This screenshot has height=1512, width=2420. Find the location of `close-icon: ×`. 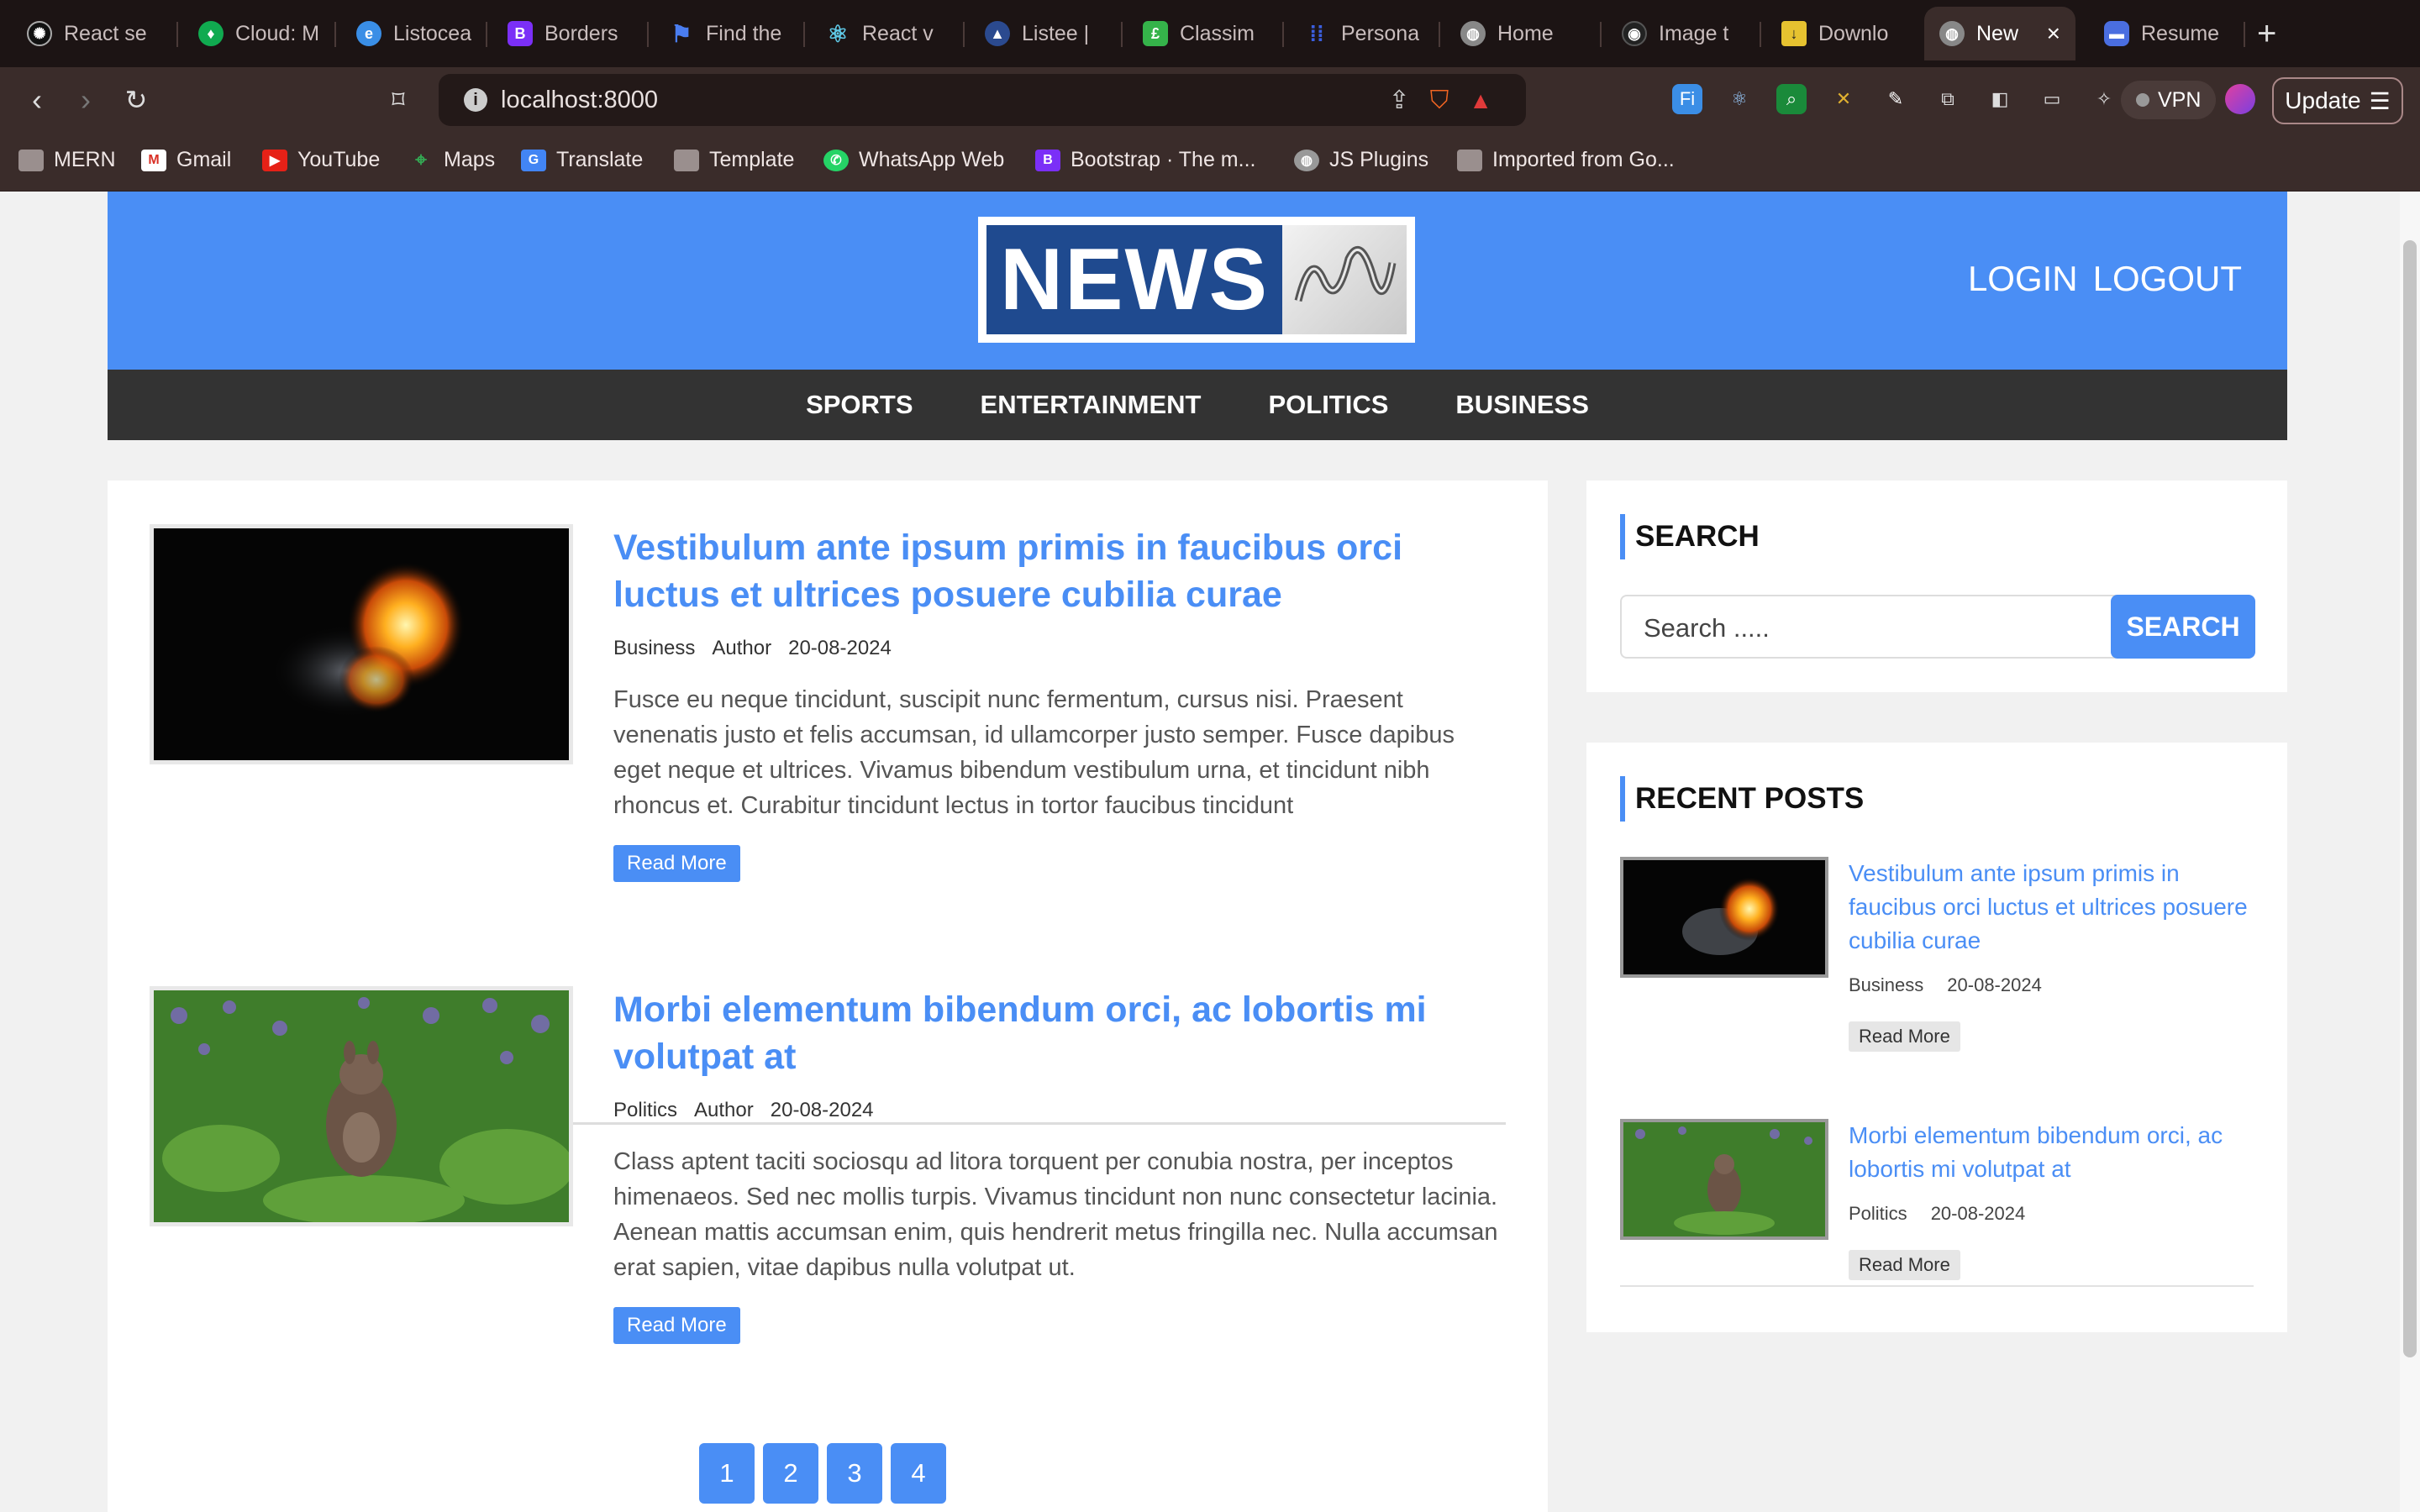

close-icon: × is located at coordinates (2053, 33).